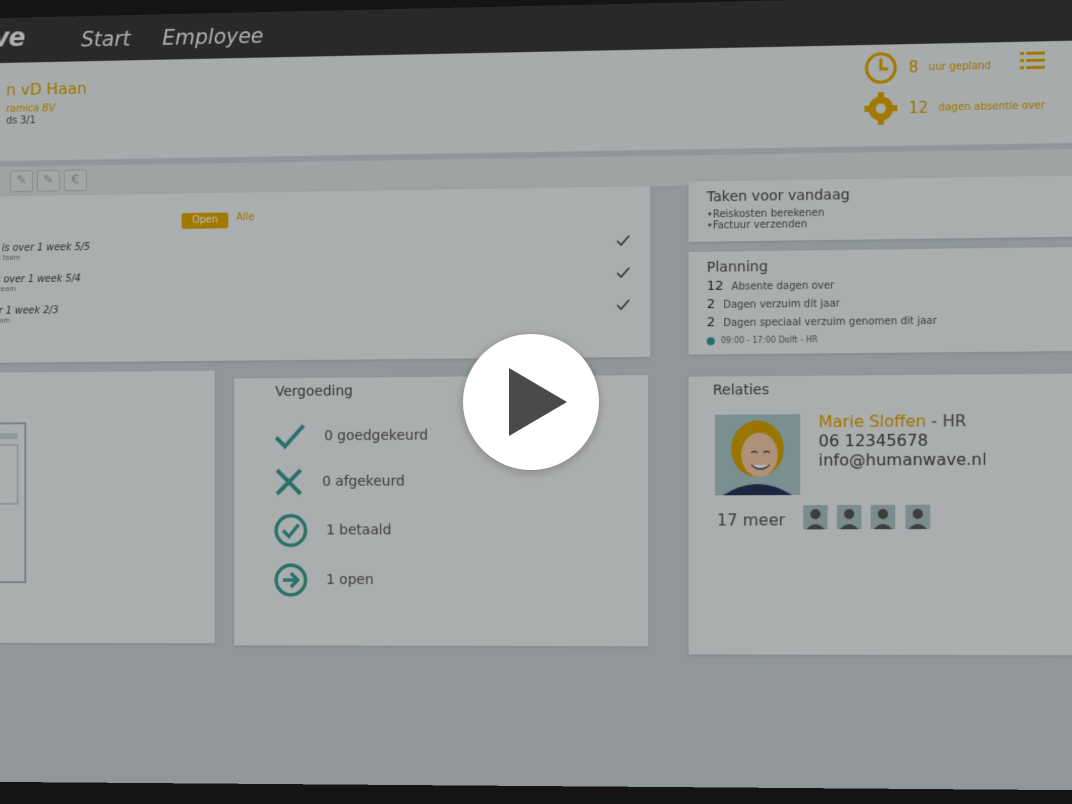 Image resolution: width=1072 pixels, height=804 pixels. Describe the element at coordinates (106, 39) in the screenshot. I see `nav-start: Start` at that location.